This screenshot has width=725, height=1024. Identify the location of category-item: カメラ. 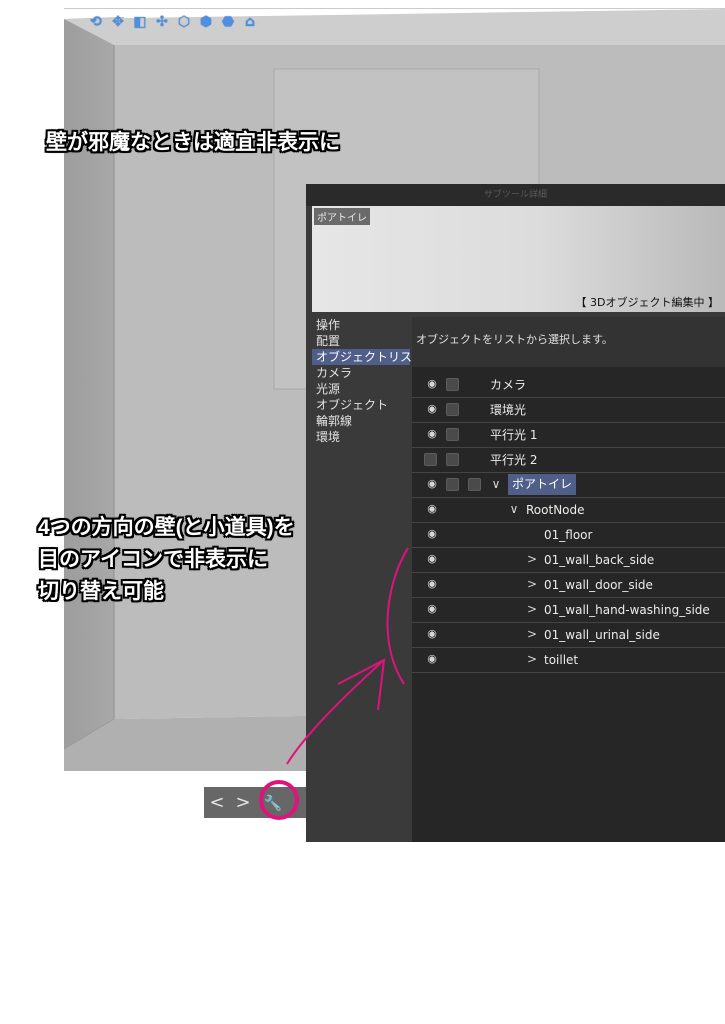
(361, 373).